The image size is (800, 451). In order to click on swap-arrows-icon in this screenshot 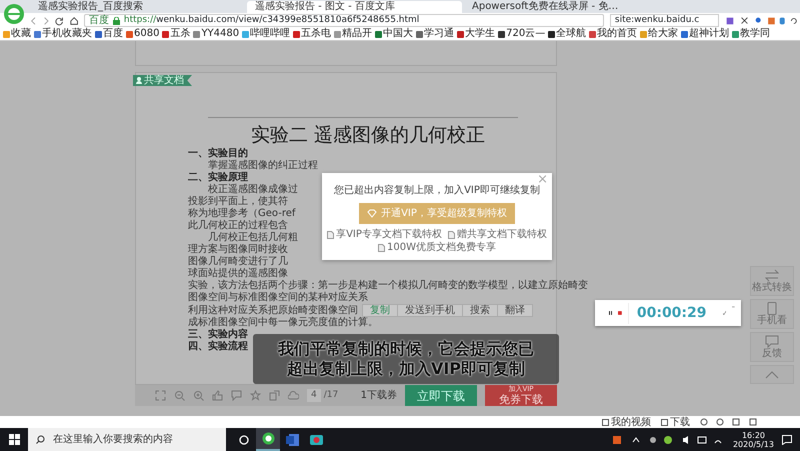, I will do `click(772, 275)`.